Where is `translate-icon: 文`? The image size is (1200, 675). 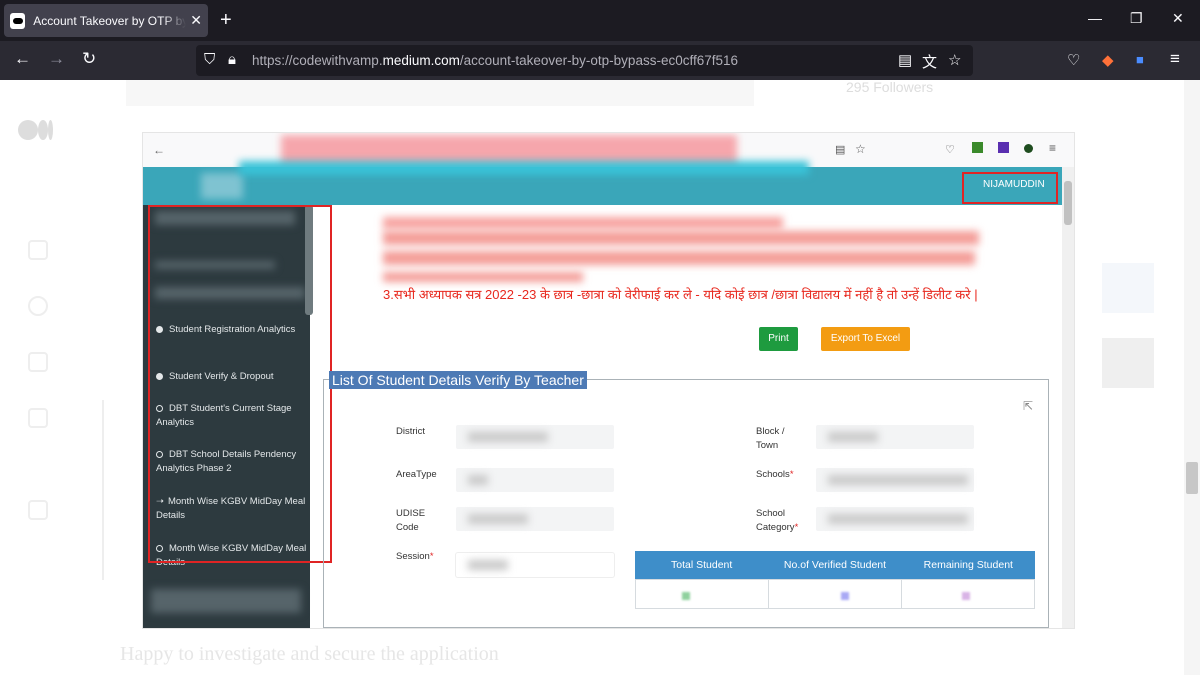 translate-icon: 文 is located at coordinates (929, 61).